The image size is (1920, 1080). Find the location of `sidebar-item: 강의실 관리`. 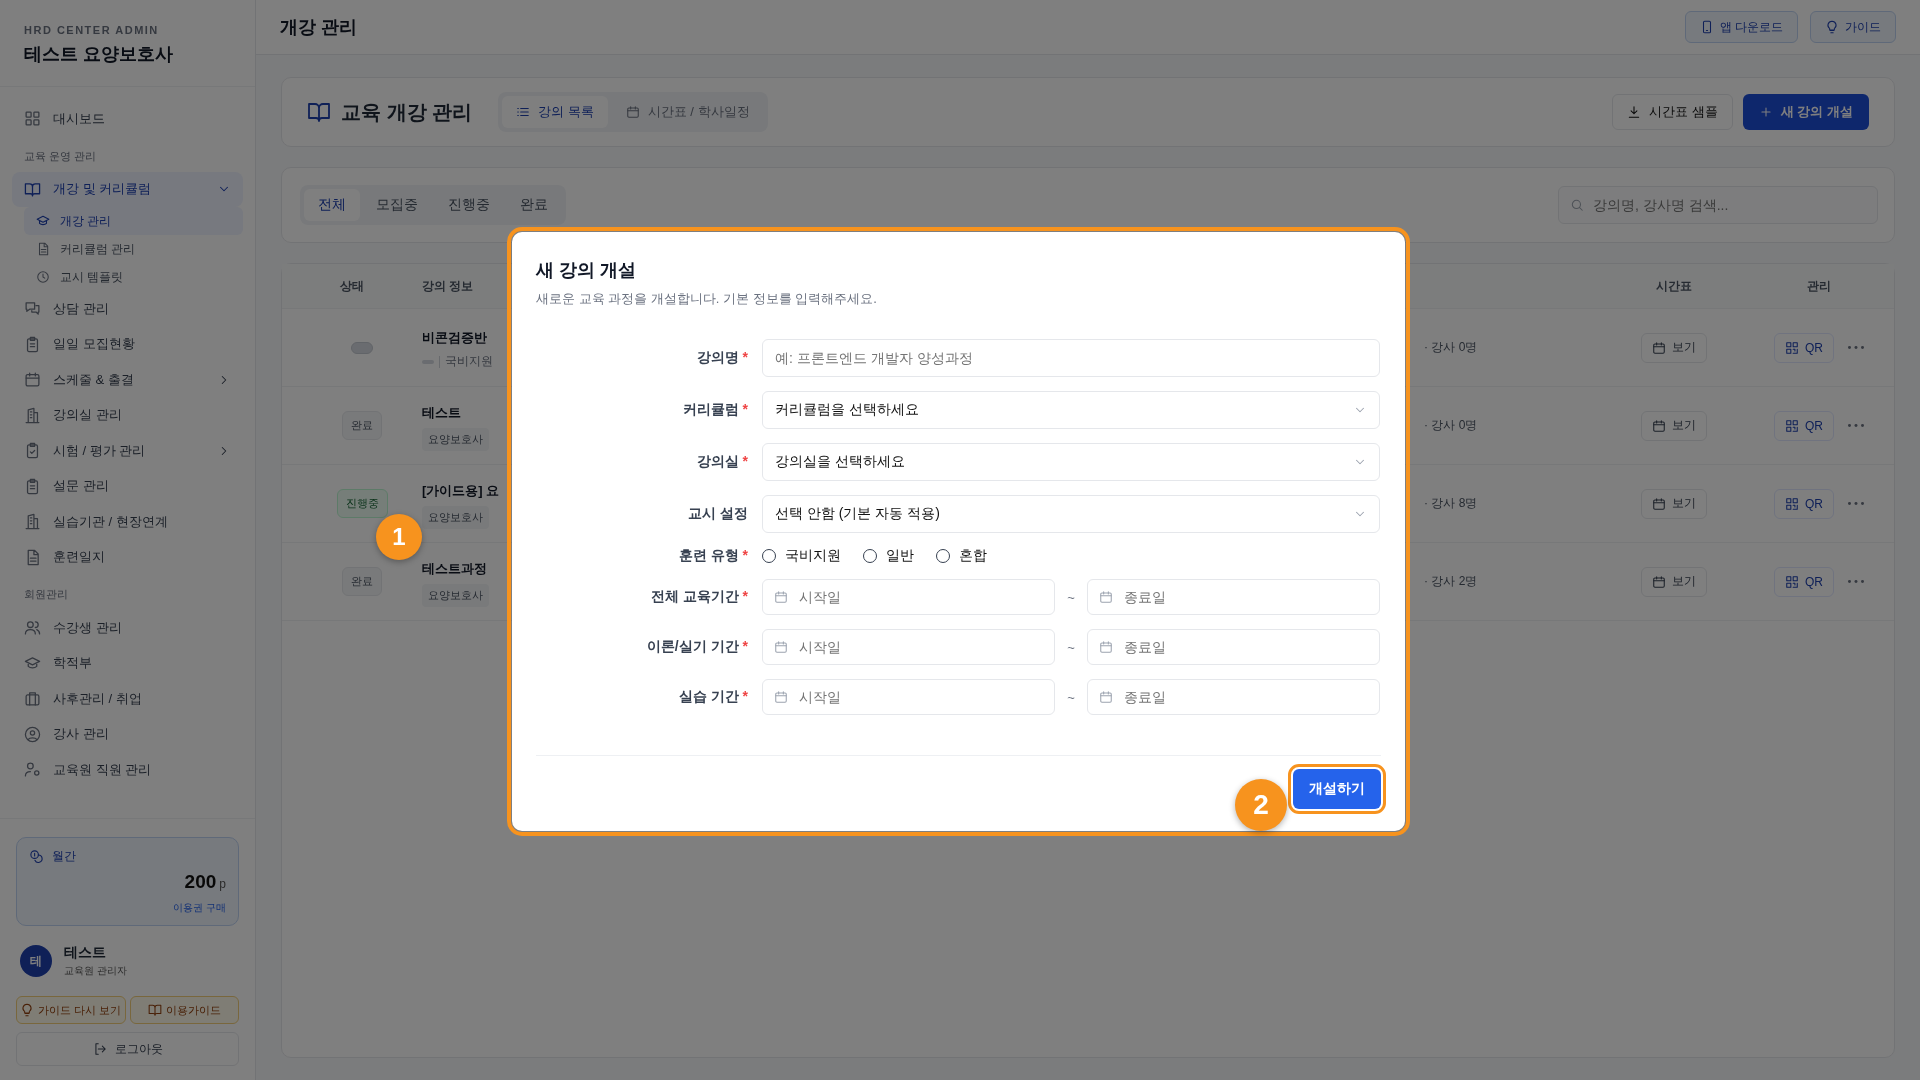

sidebar-item: 강의실 관리 is located at coordinates (127, 415).